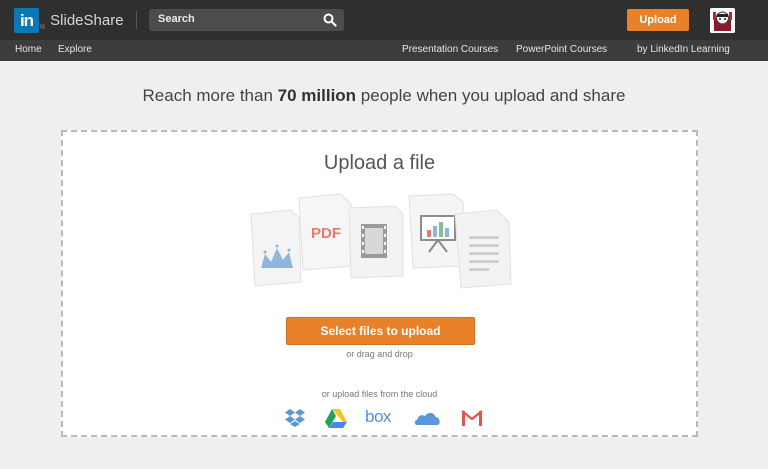 The width and height of the screenshot is (768, 469). I want to click on top-navbar: in ® SlideShare Search Upload, so click(384, 20).